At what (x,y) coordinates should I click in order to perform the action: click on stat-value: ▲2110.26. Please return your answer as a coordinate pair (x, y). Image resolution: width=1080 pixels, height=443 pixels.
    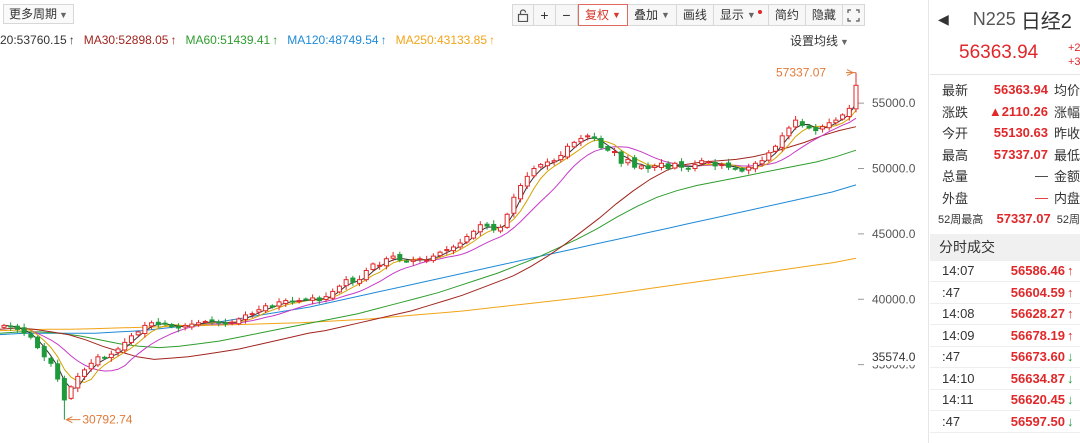
    Looking at the image, I should click on (1018, 111).